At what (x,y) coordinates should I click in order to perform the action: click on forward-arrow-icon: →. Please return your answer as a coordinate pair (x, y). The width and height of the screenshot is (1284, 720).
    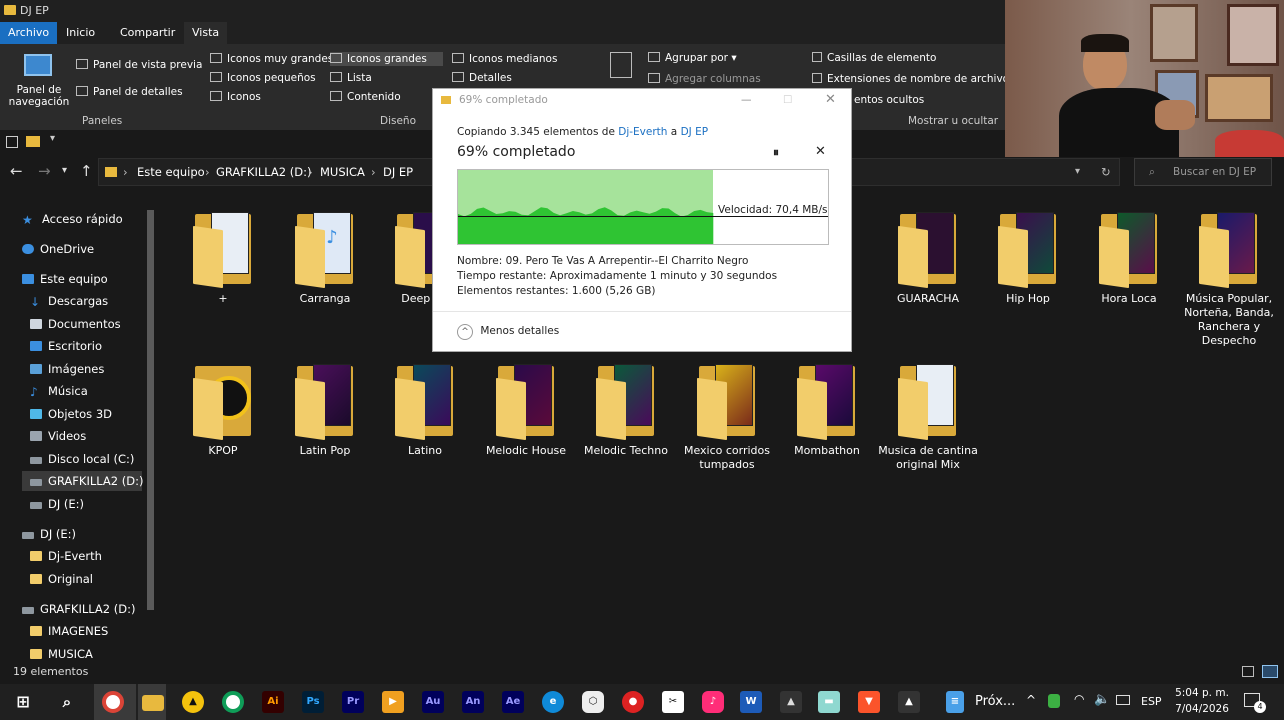
    Looking at the image, I should click on (44, 171).